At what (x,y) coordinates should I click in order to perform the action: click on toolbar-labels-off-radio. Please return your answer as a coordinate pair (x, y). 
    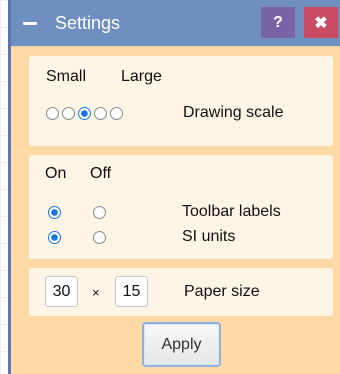
    Looking at the image, I should click on (99, 212).